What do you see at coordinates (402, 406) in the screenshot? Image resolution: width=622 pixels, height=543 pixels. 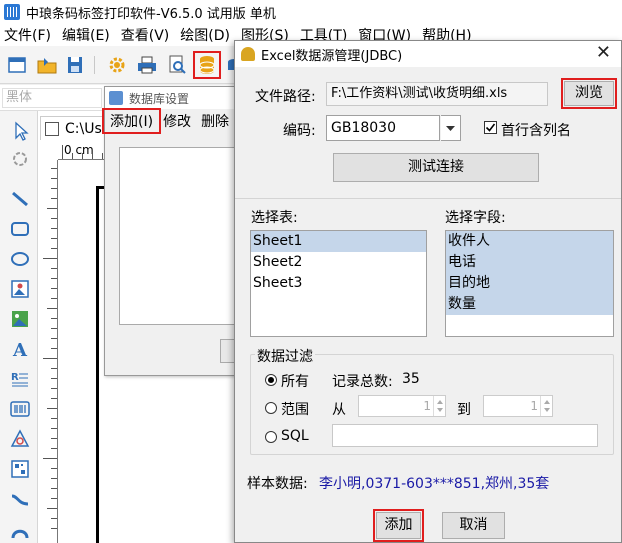 I see `range-from-stepper: 1` at bounding box center [402, 406].